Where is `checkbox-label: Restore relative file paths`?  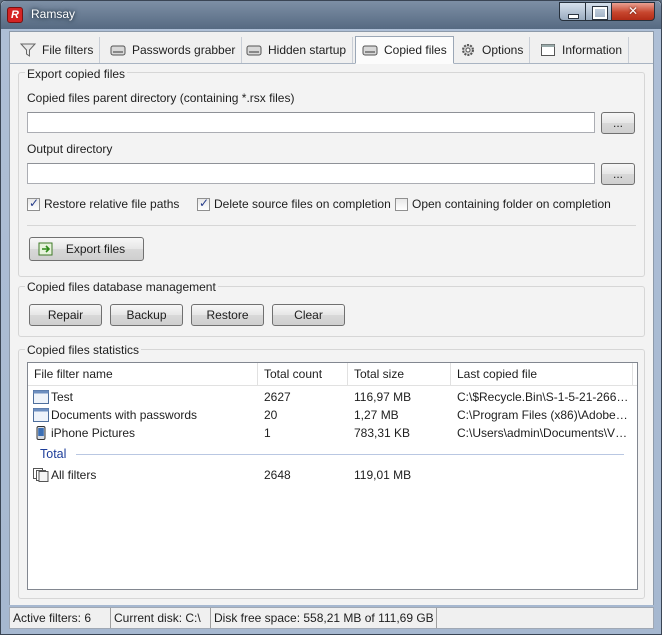 checkbox-label: Restore relative file paths is located at coordinates (112, 204).